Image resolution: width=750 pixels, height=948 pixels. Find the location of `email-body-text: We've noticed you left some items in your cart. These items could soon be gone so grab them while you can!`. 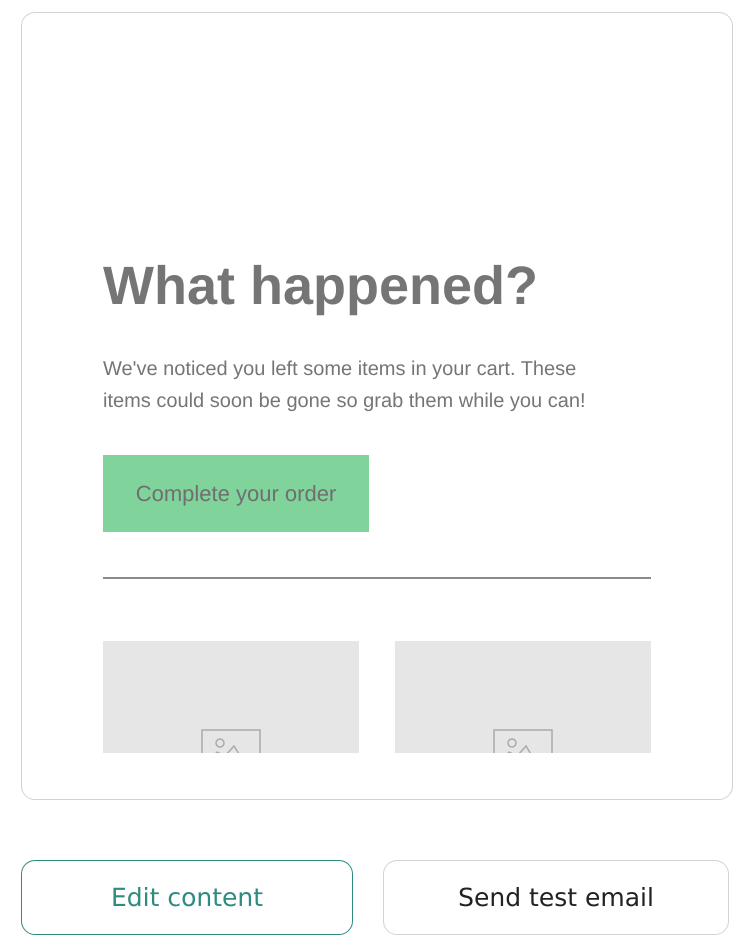

email-body-text: We've noticed you left some items in your cart. These items could soon be gone so grab them while you can! is located at coordinates (345, 385).